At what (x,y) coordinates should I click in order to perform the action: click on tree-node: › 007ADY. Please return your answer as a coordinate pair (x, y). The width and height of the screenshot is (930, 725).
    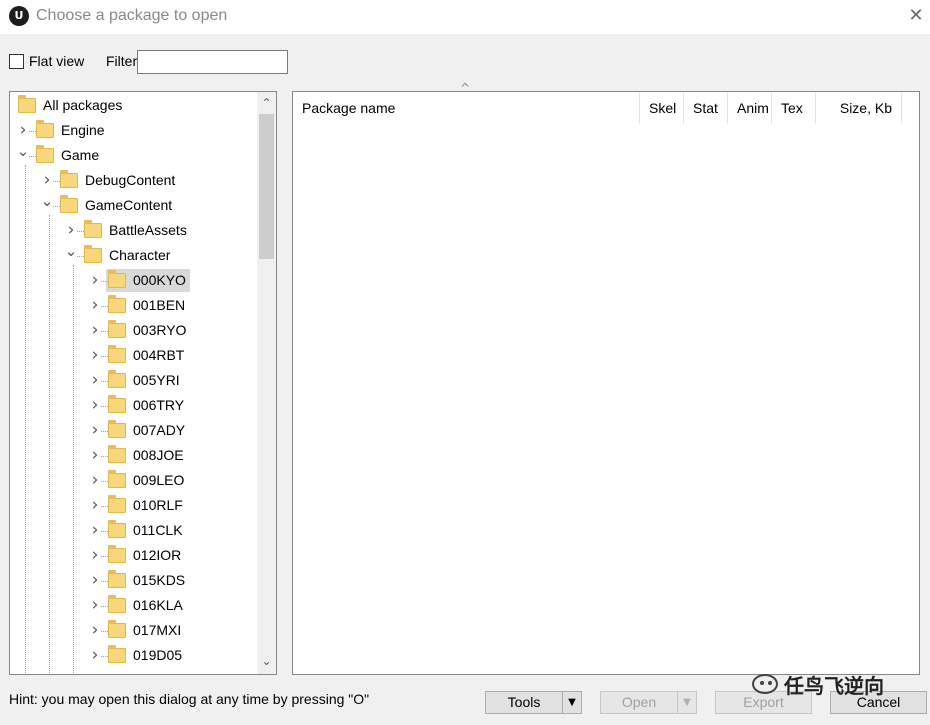
    Looking at the image, I should click on (135, 430).